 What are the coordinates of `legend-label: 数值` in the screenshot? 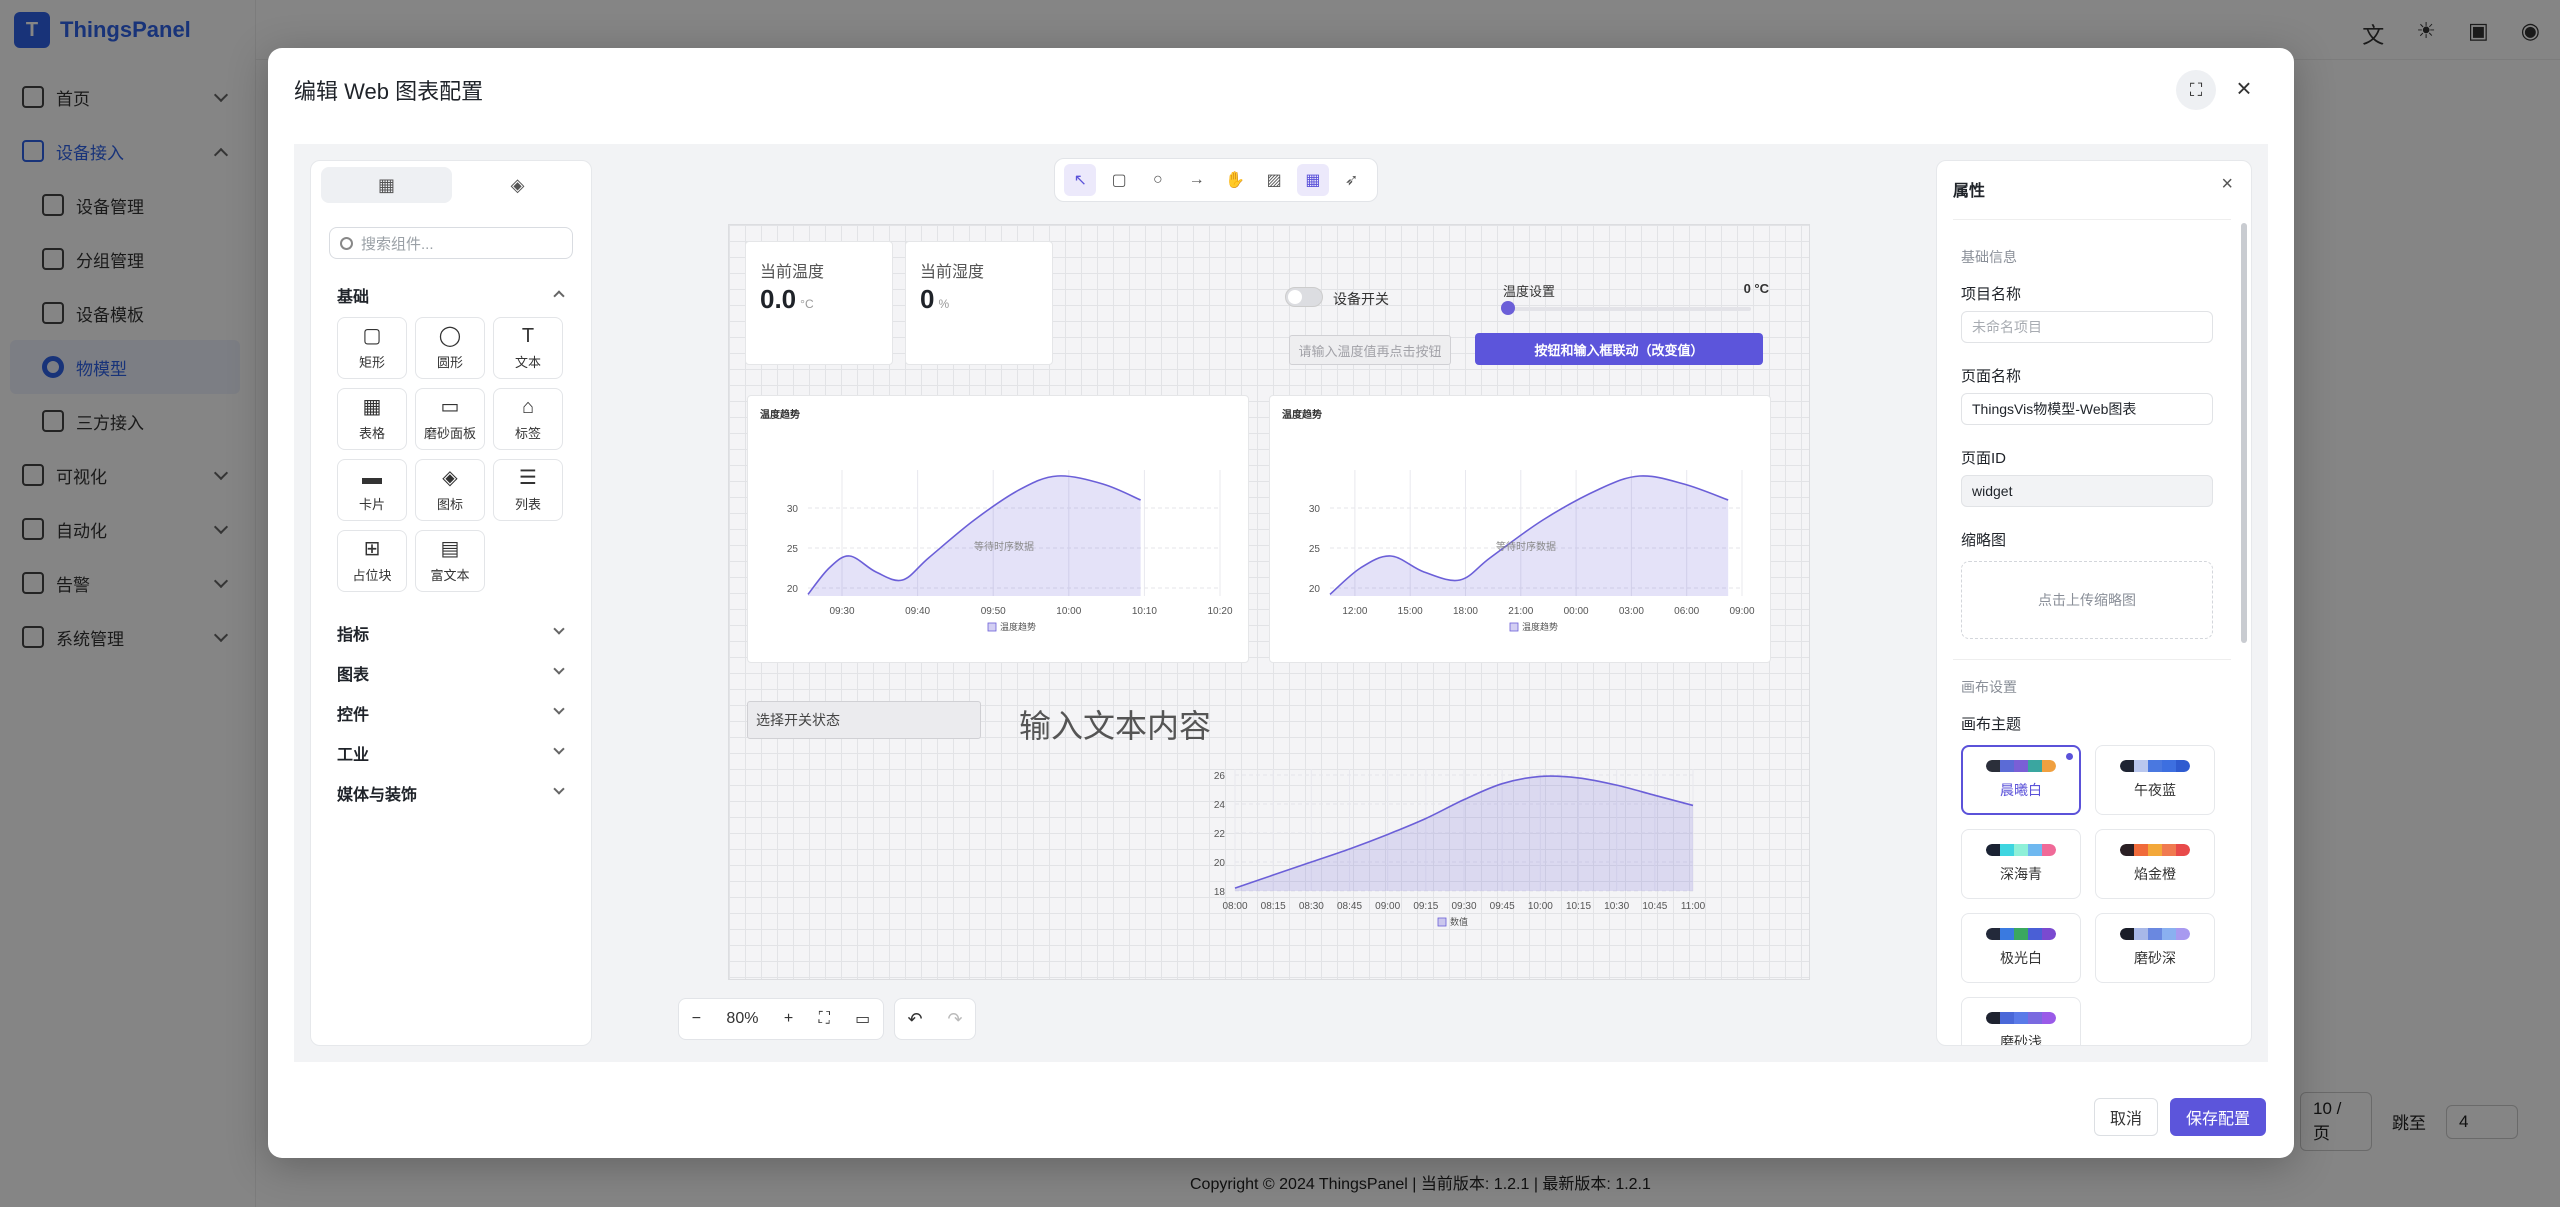 It's located at (1459, 921).